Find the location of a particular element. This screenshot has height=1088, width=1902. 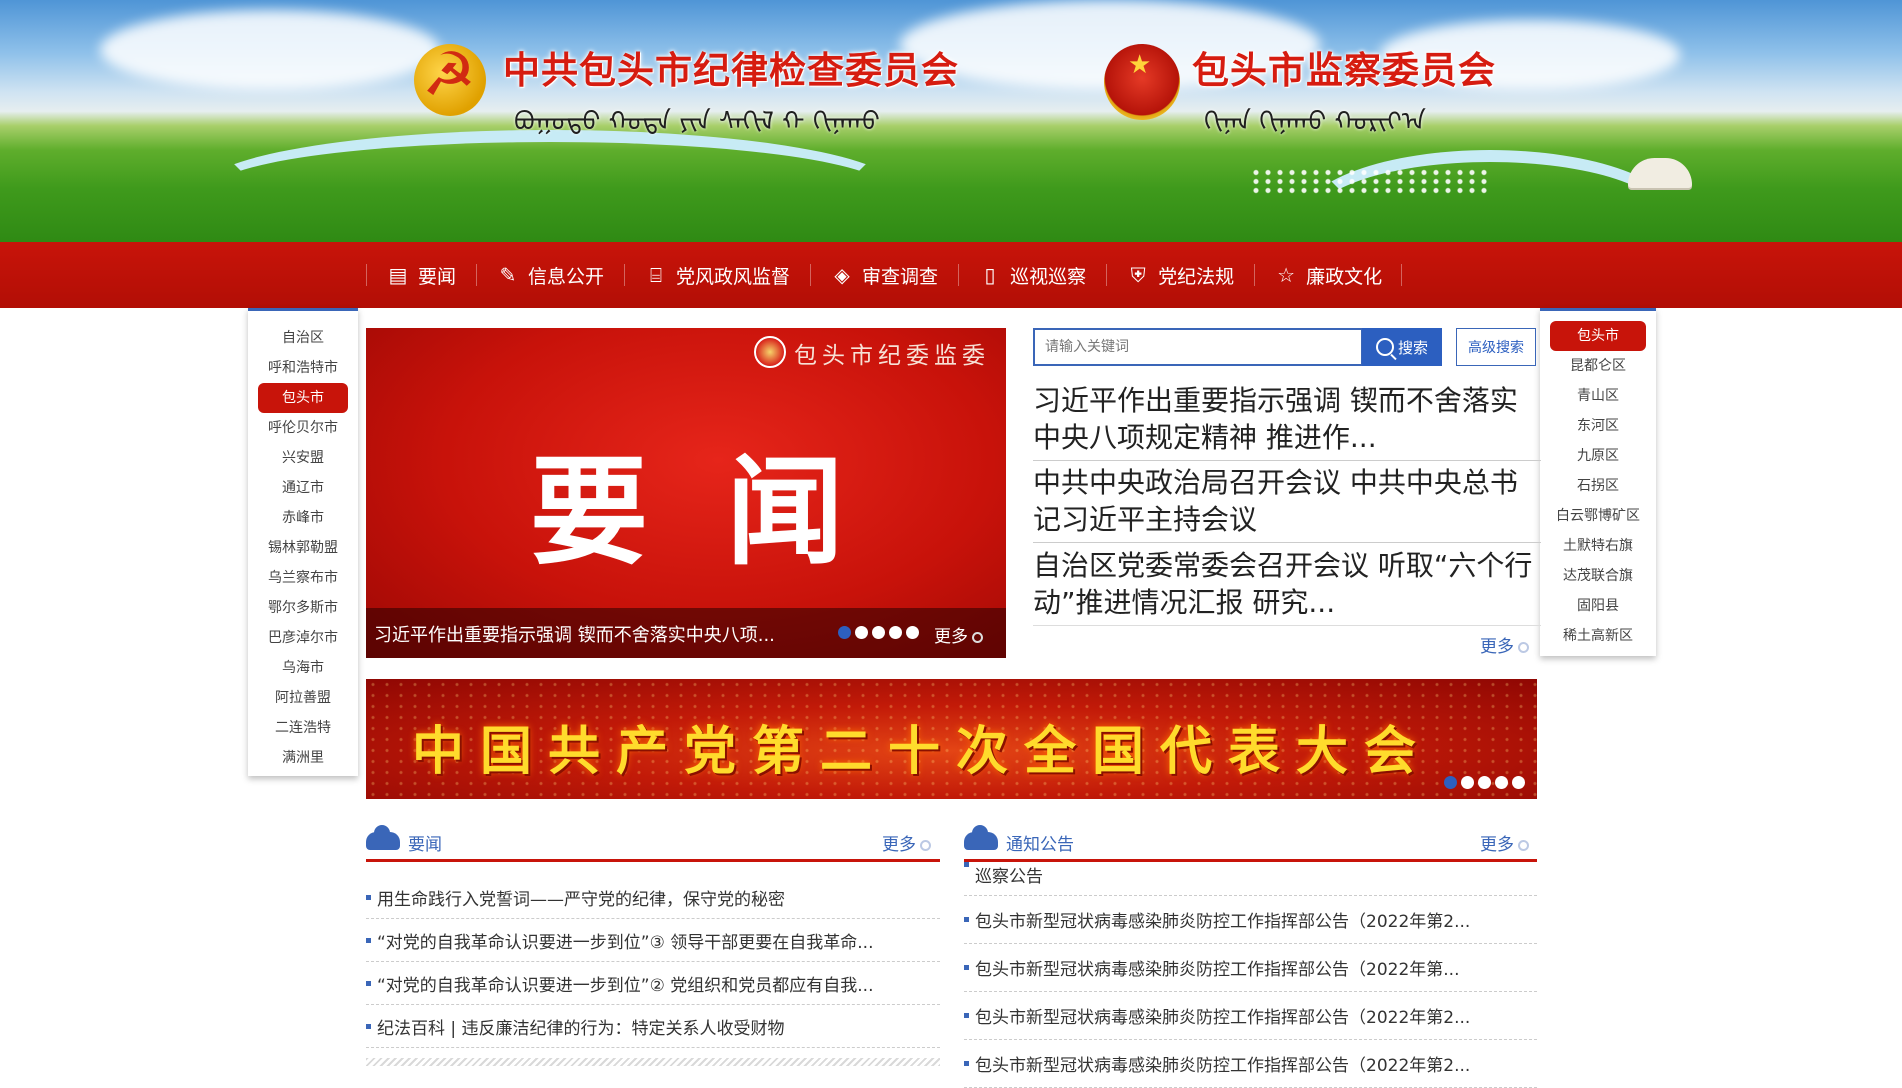

headlines-more-link: 更多 is located at coordinates (1504, 644).